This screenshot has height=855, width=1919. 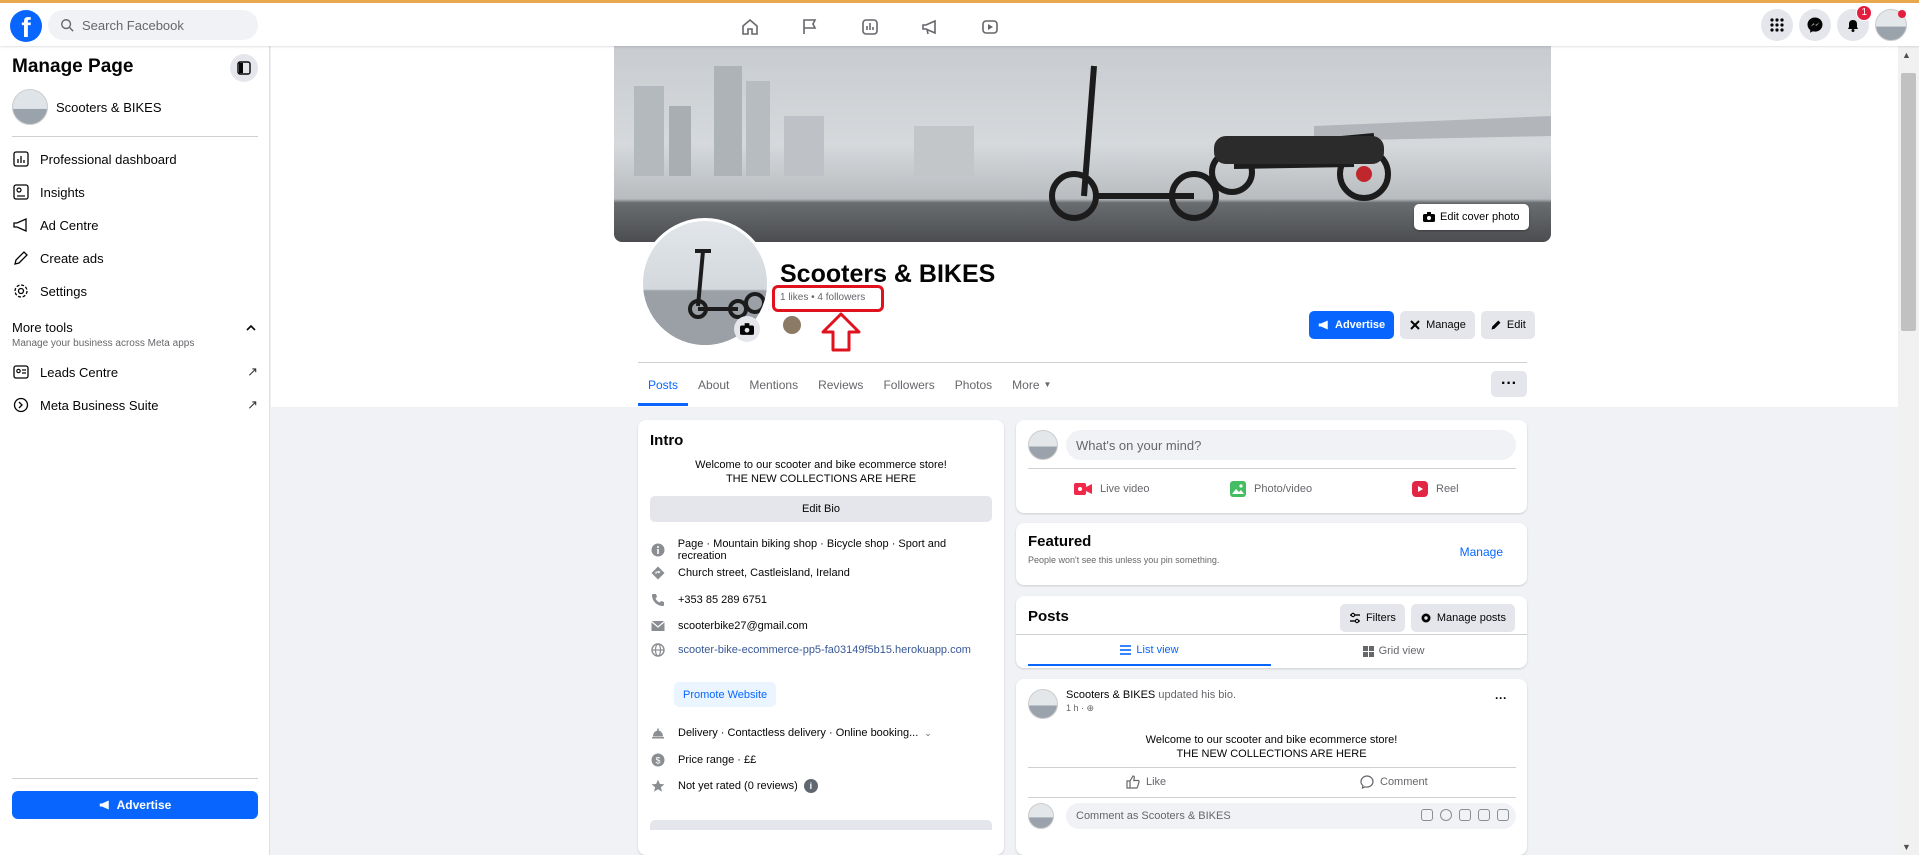 I want to click on filters-button: Filters, so click(x=1372, y=618).